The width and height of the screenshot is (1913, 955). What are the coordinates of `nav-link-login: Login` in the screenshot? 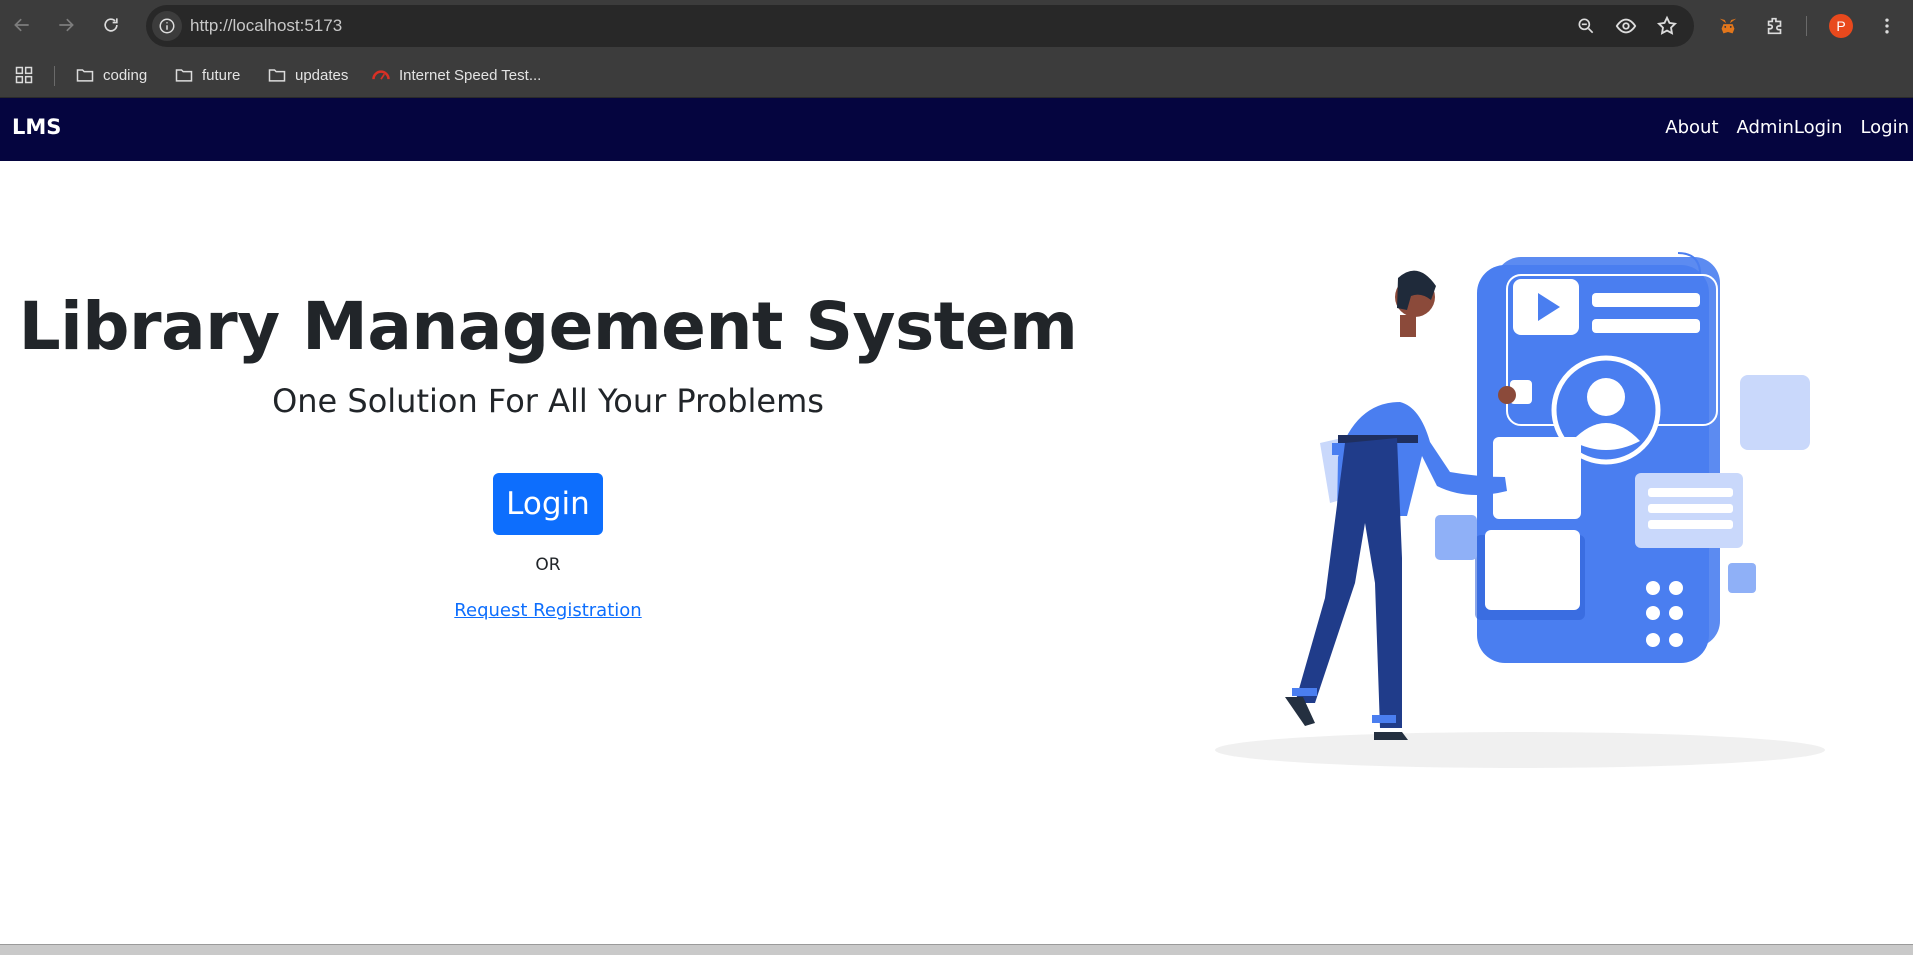 It's located at (1884, 127).